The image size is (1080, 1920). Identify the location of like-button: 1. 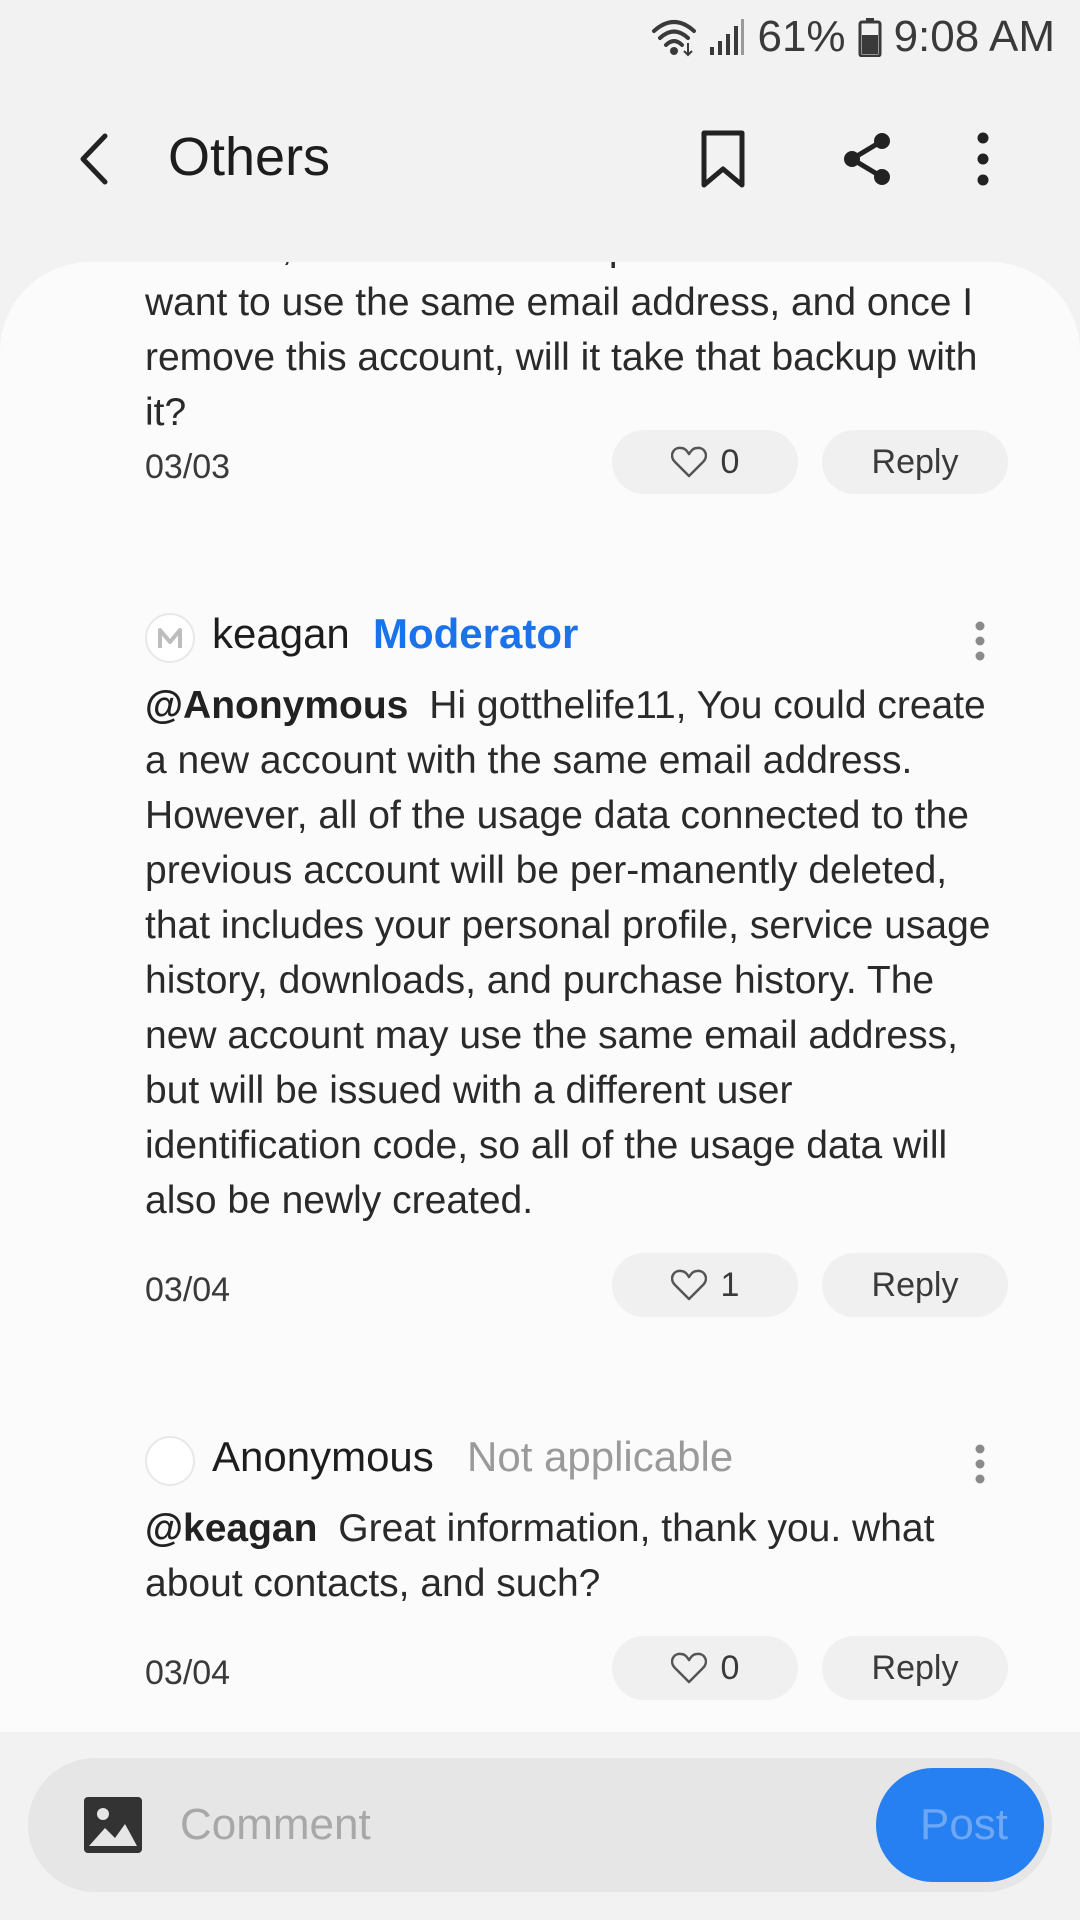
(705, 1285).